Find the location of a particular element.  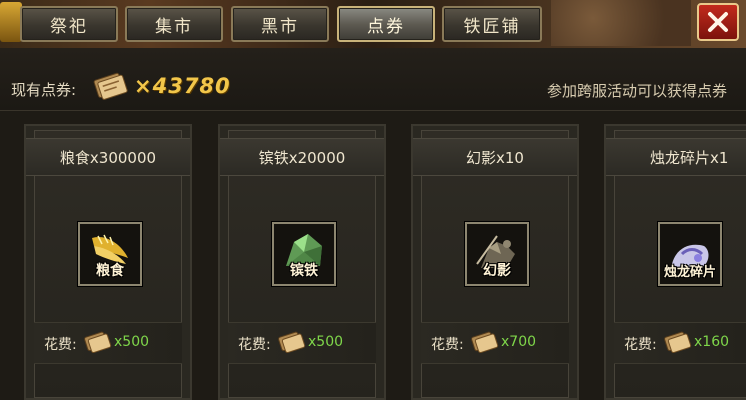

tab-blacksmith: 铁匠铺 is located at coordinates (492, 24).